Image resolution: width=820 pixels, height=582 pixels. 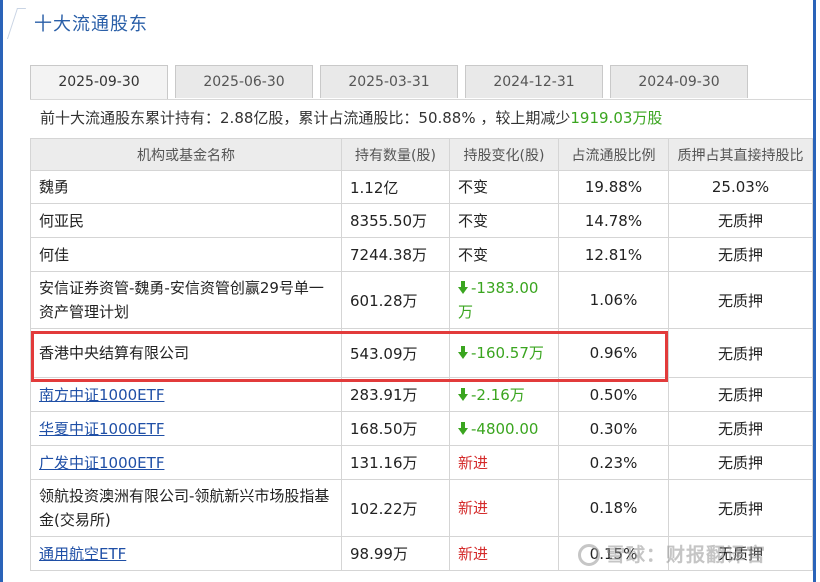 What do you see at coordinates (186, 254) in the screenshot?
I see `holder-name: 何佳` at bounding box center [186, 254].